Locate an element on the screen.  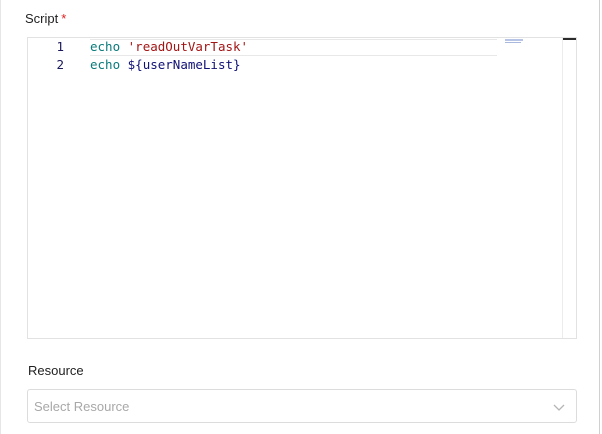
required-asterisk: * is located at coordinates (64, 18).